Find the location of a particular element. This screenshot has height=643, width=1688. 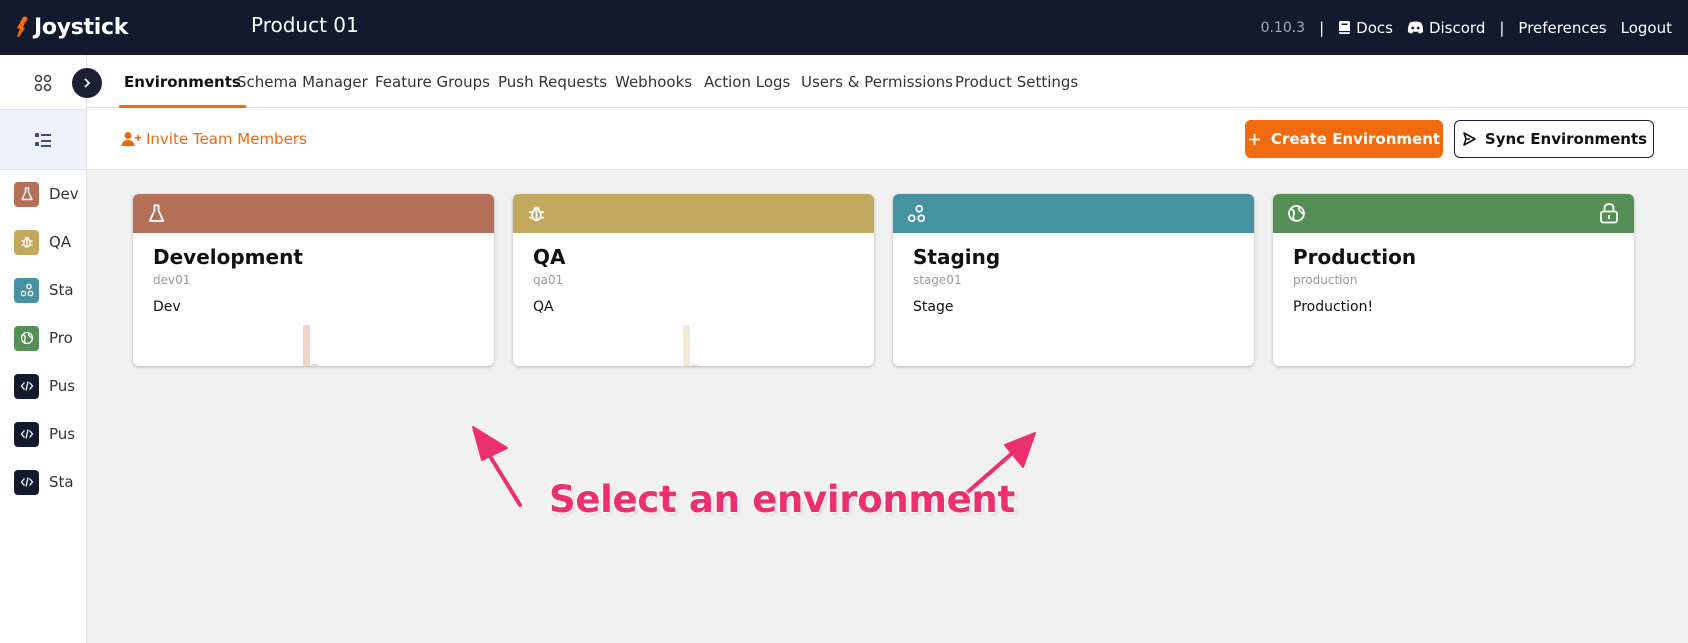

environment-key: qa01 is located at coordinates (548, 280).